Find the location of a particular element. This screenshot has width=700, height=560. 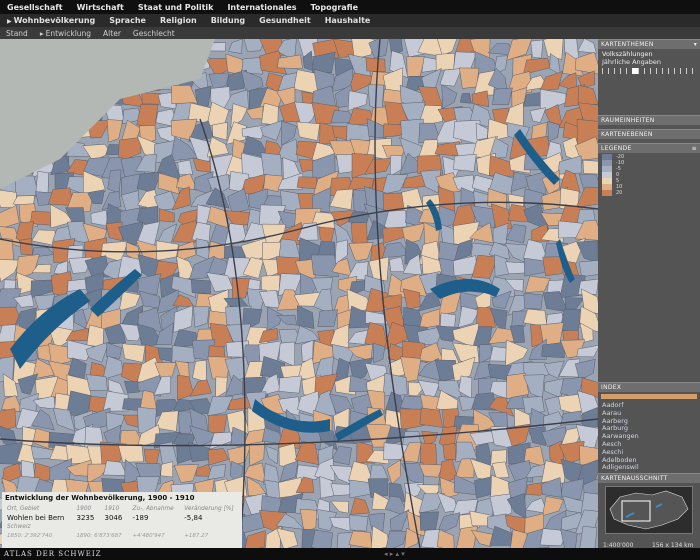

index-header: INDEX is located at coordinates (649, 387).